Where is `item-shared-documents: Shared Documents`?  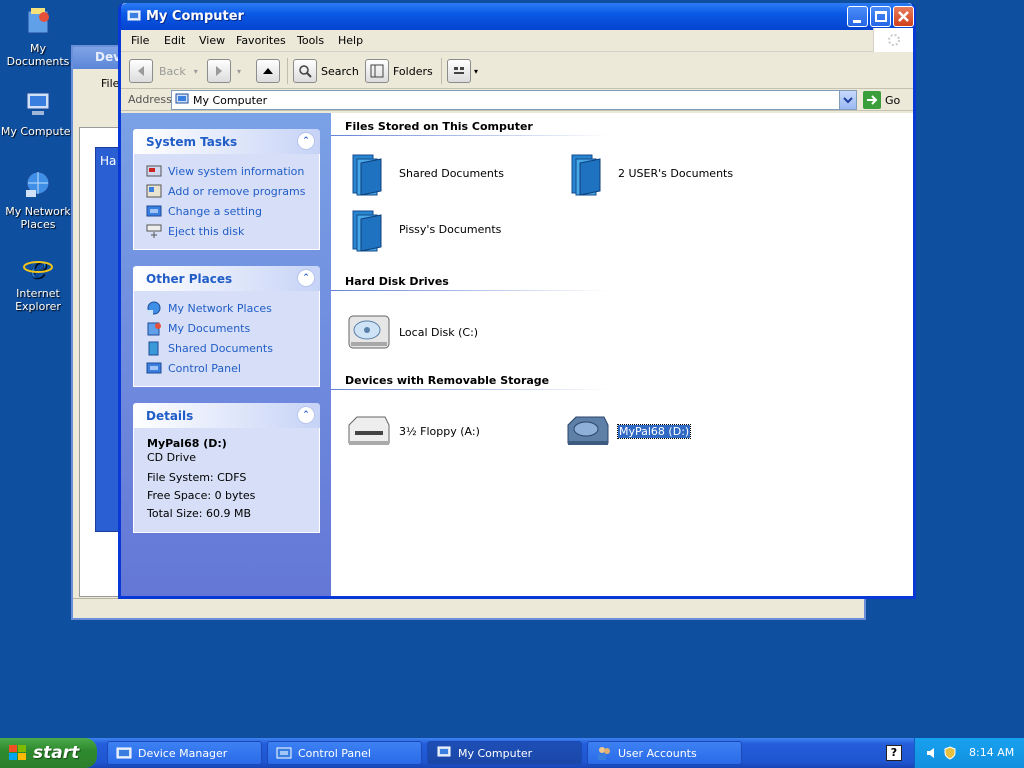
item-shared-documents: Shared Documents is located at coordinates (424, 173).